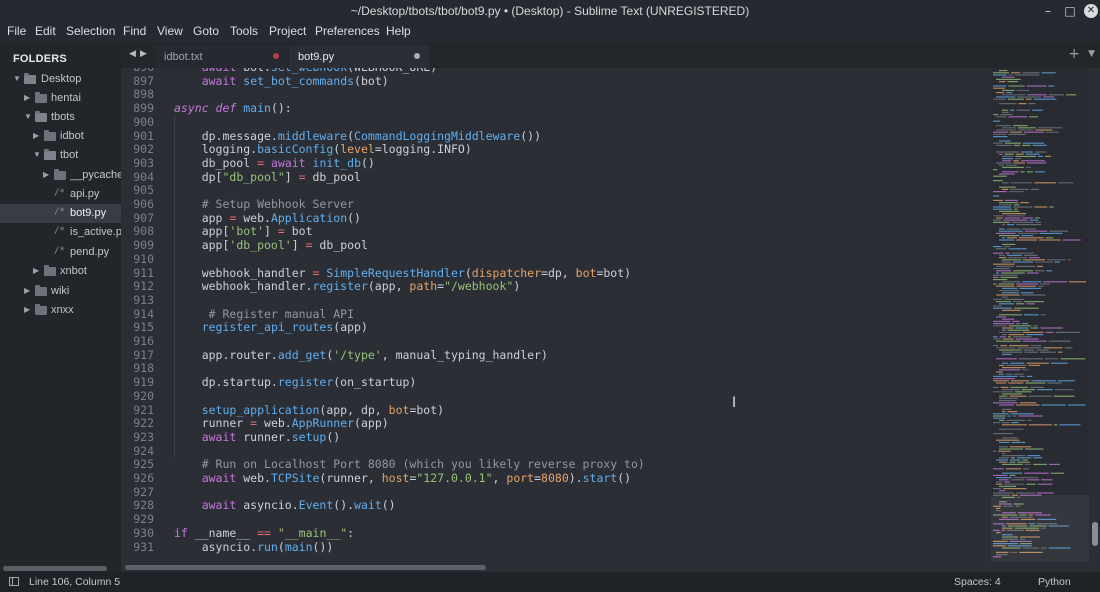 The width and height of the screenshot is (1100, 592). What do you see at coordinates (556, 396) in the screenshot?
I see `code-line: 920` at bounding box center [556, 396].